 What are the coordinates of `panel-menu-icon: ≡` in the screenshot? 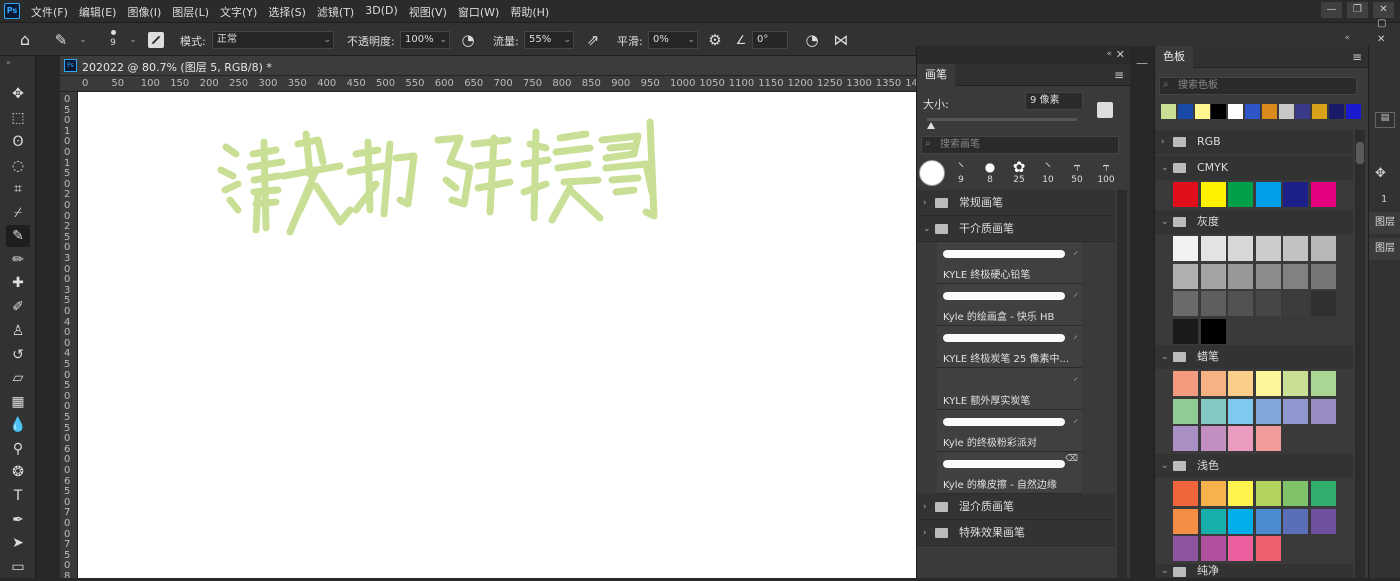 It's located at (1357, 57).